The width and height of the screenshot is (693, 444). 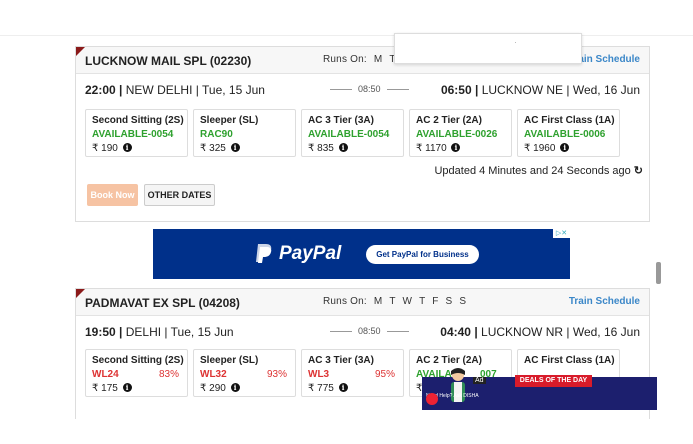 I want to click on paypal-logo-icon, so click(x=264, y=253).